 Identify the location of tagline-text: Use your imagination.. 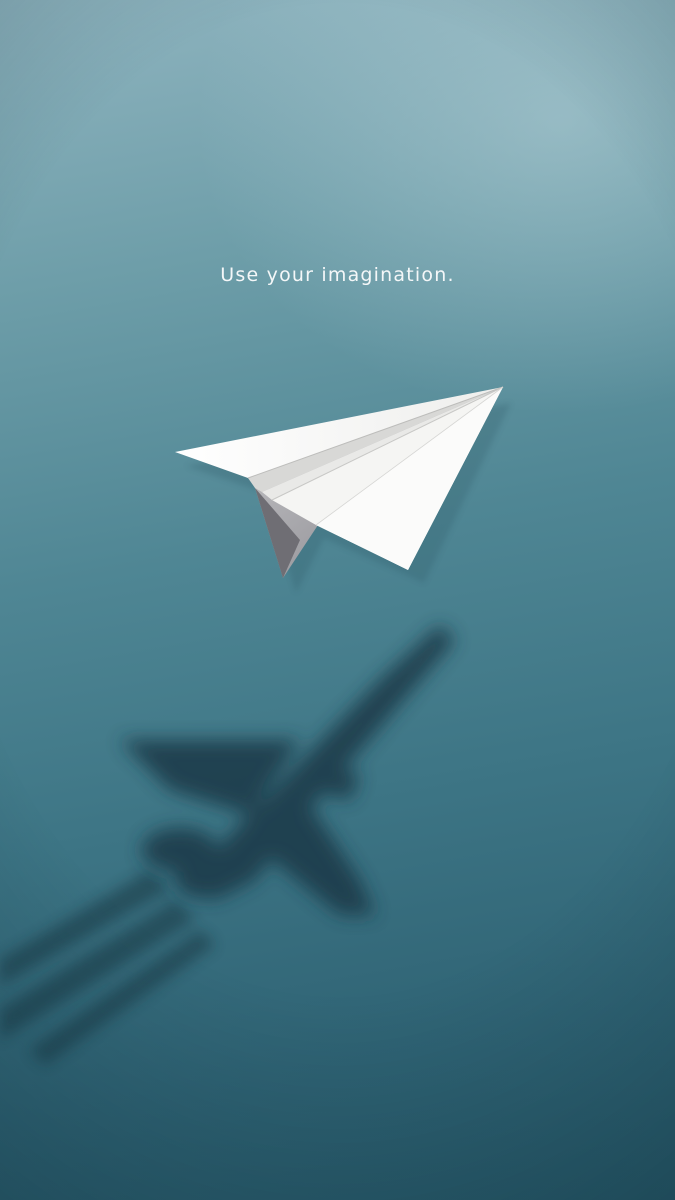
(337, 275).